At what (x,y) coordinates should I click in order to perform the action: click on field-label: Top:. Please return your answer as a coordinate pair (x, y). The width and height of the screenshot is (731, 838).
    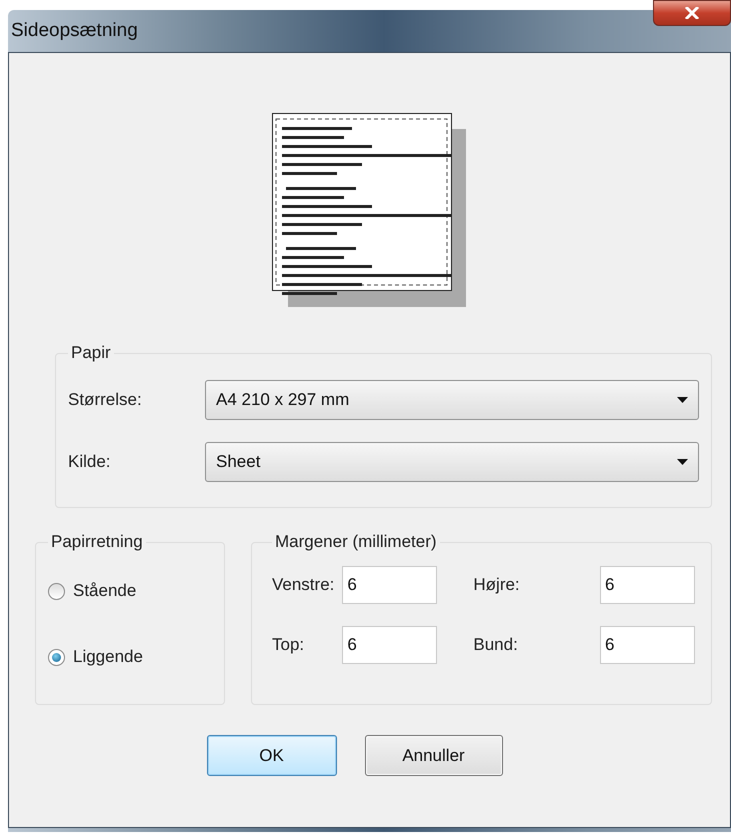
    Looking at the image, I should click on (289, 645).